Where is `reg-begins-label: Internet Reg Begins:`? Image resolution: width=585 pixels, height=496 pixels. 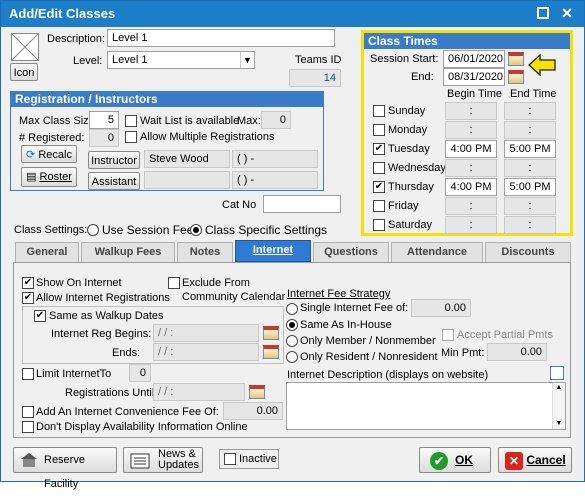 reg-begins-label: Internet Reg Begins: is located at coordinates (101, 334).